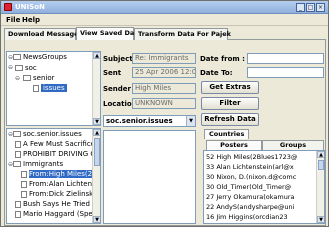 This screenshot has width=329, height=240. Describe the element at coordinates (293, 145) in the screenshot. I see `tab-groups: Groups` at that location.